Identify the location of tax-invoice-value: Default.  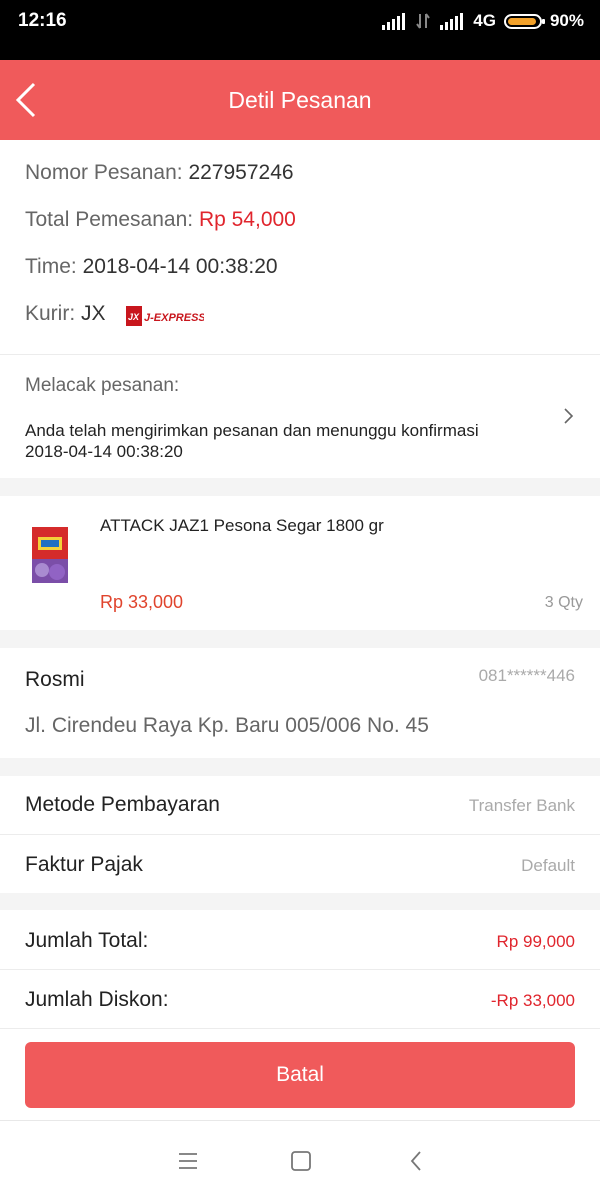
(548, 865).